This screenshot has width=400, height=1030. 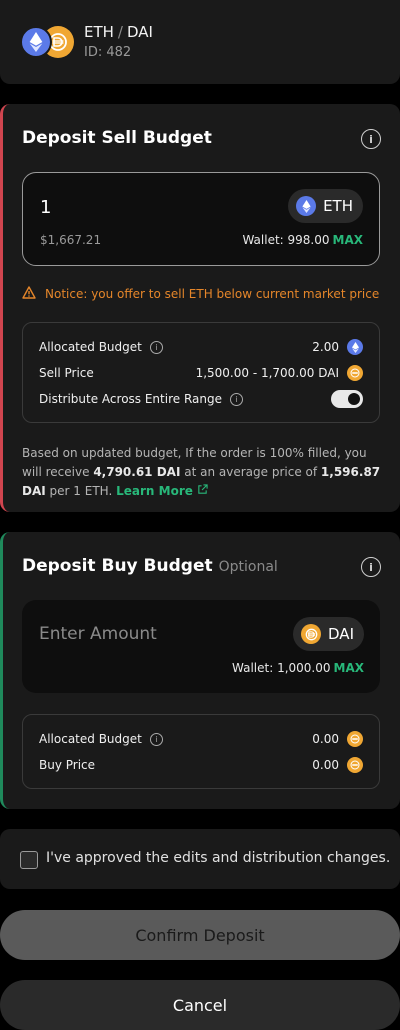 I want to click on sell-wallet-text: Wallet: 998.00, so click(x=286, y=240).